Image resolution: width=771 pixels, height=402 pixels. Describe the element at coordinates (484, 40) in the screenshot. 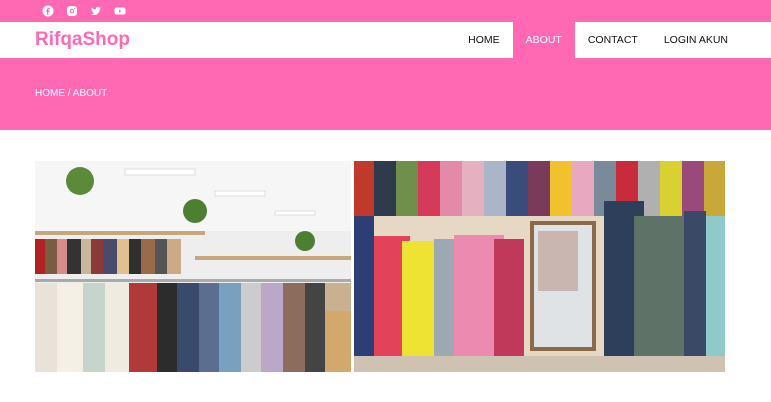

I see `nav-item-home: HOME` at that location.